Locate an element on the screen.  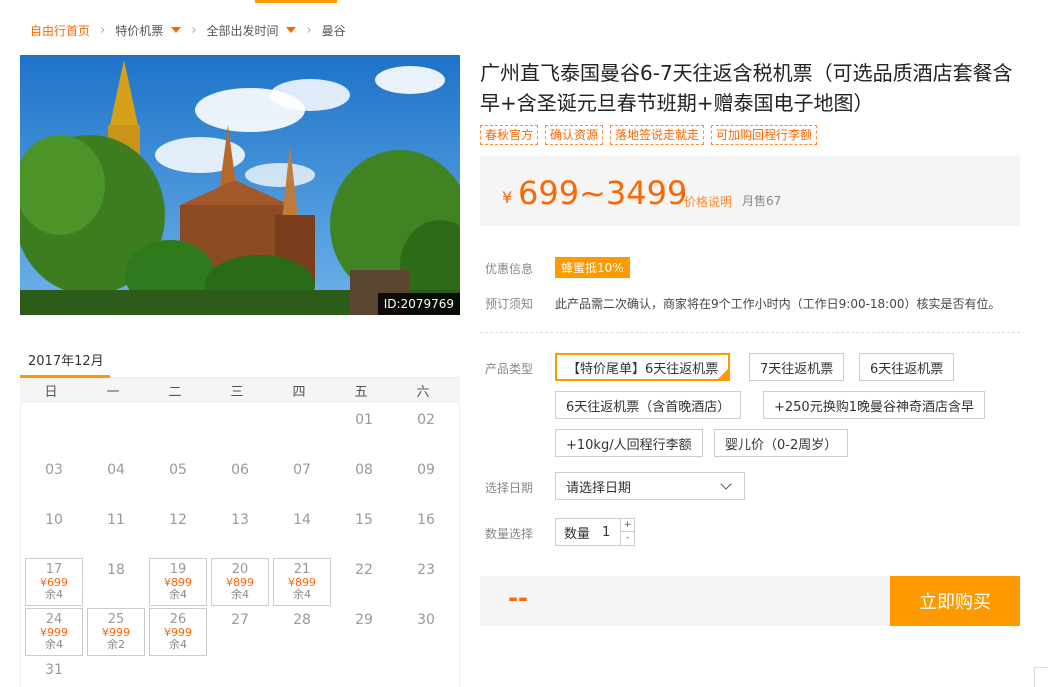
day-number: 06 is located at coordinates (240, 470).